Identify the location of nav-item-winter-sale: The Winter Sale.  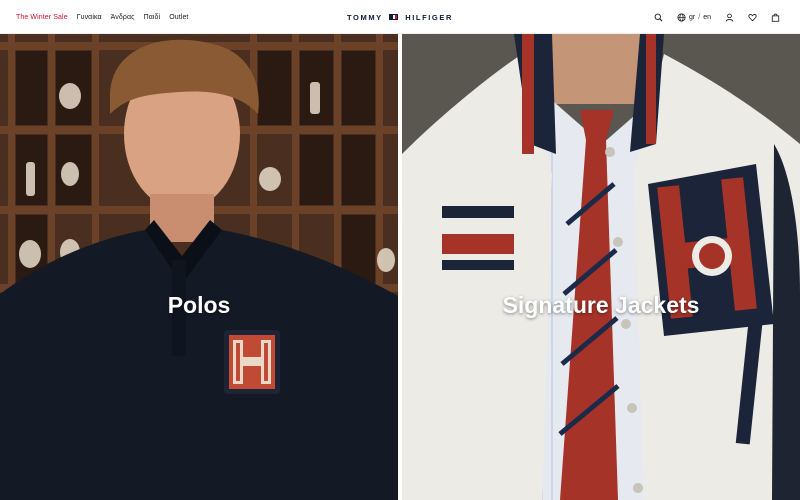
(42, 17).